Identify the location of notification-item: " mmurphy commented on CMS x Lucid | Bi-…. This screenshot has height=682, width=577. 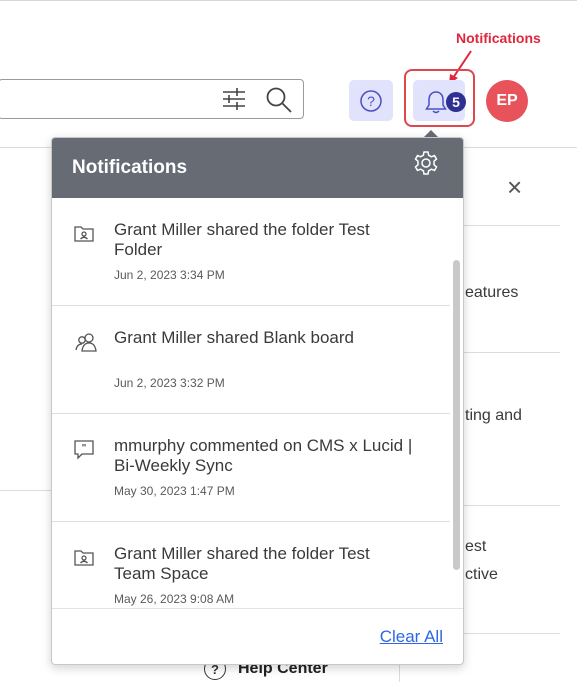
(251, 468).